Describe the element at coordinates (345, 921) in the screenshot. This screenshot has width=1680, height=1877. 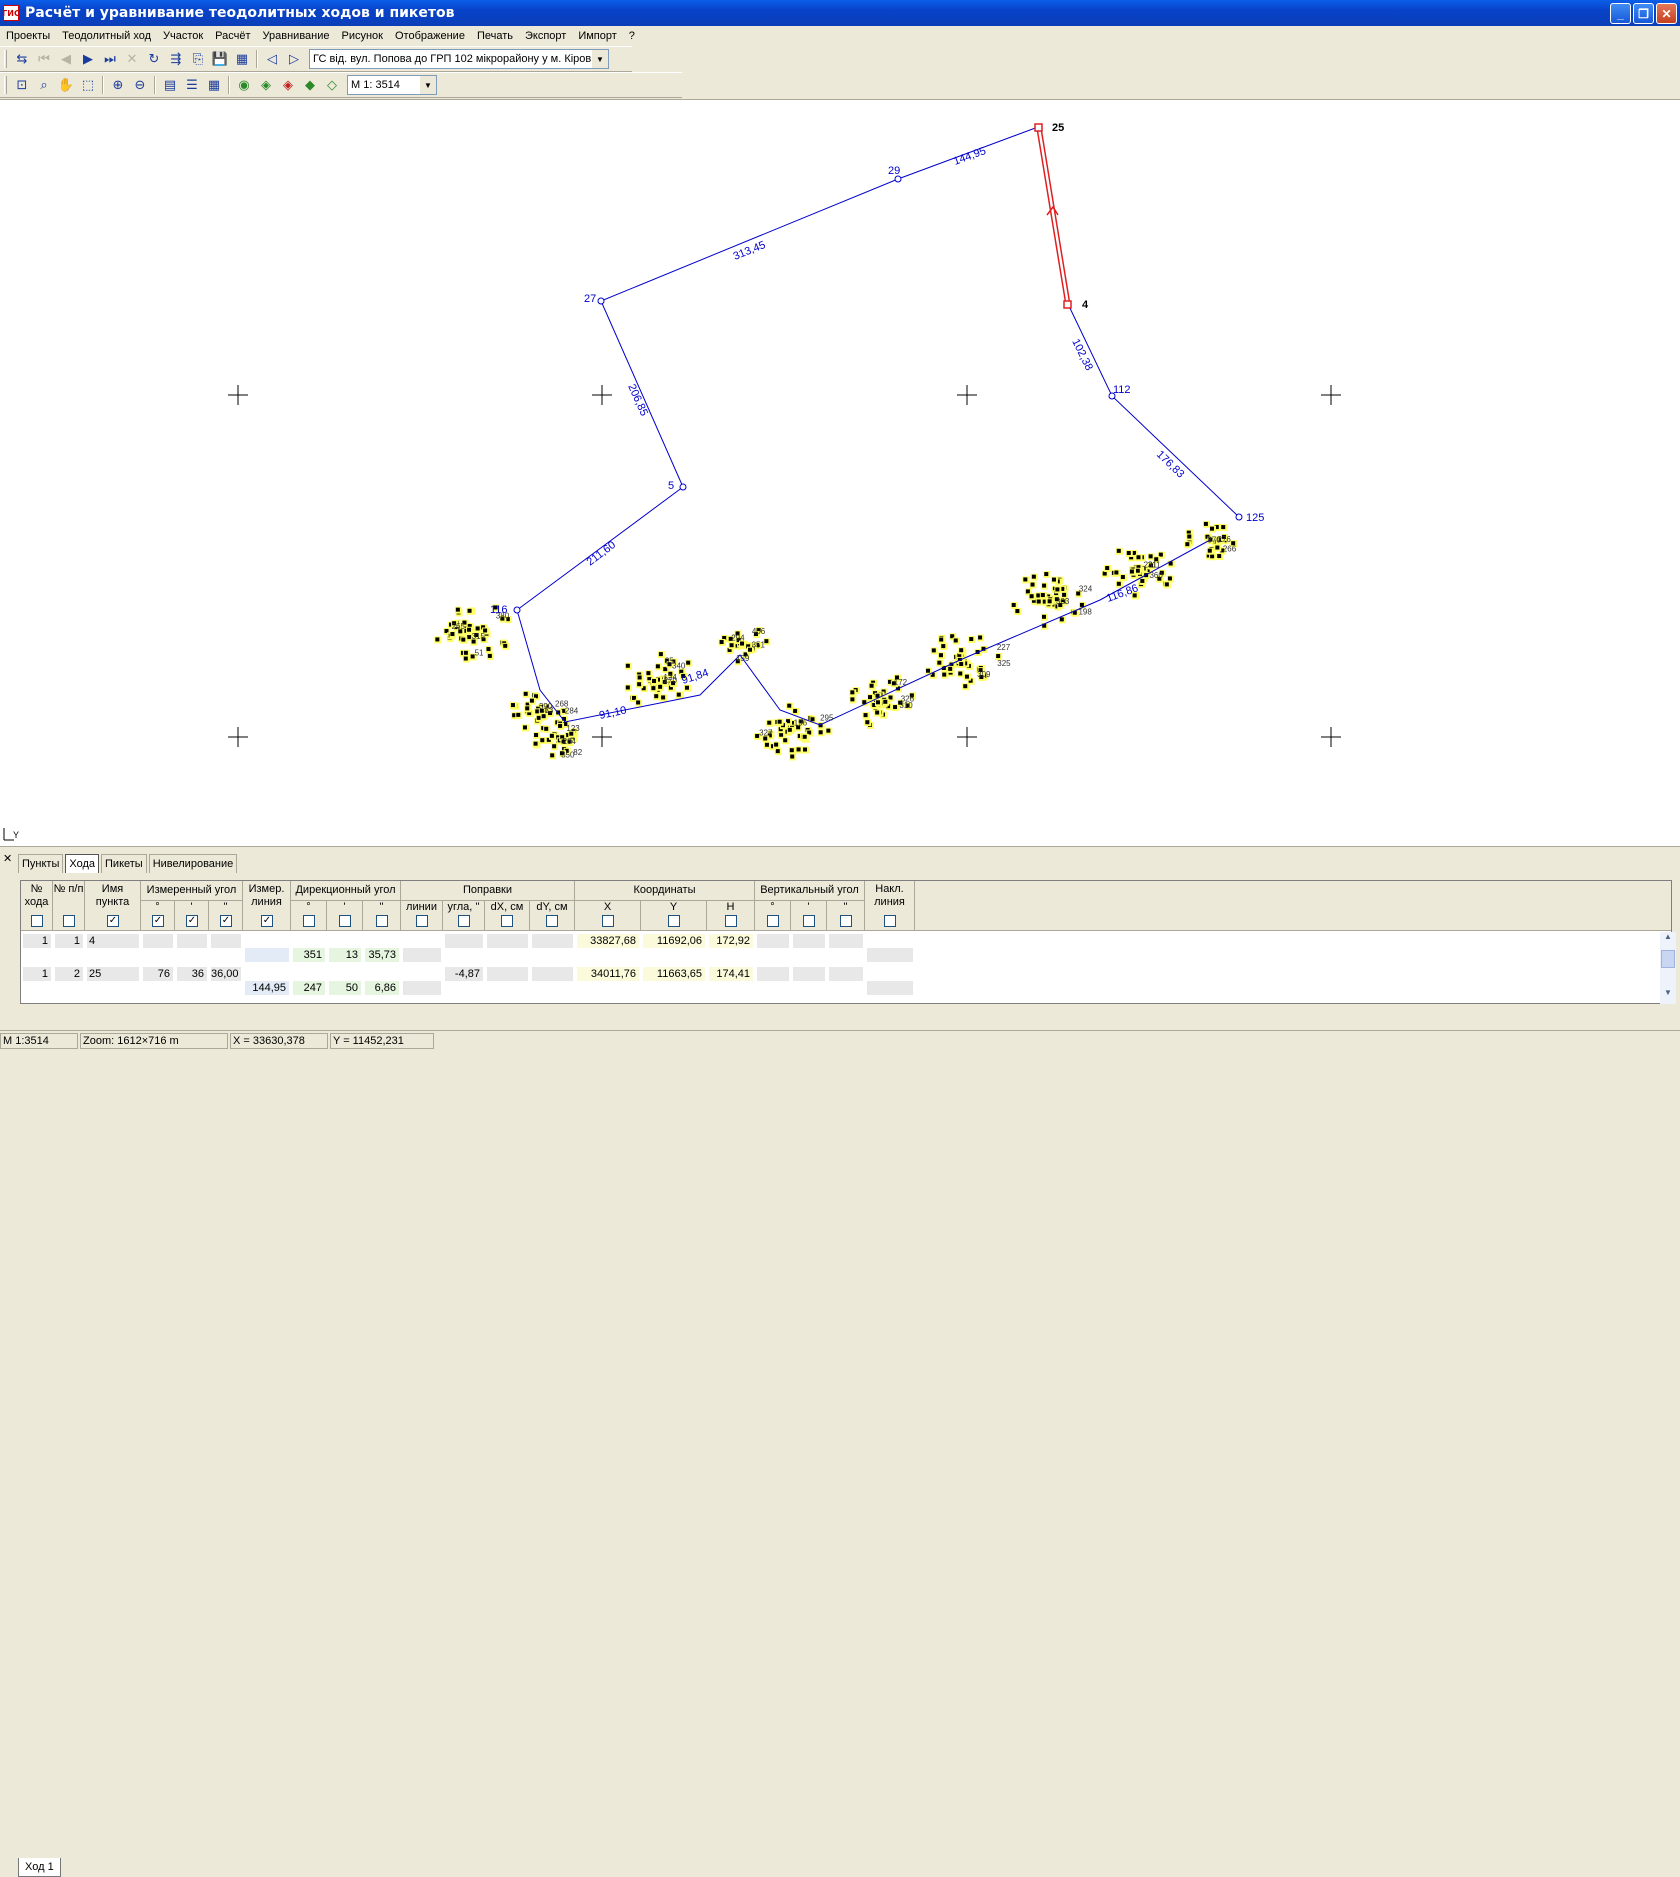
I see `col-checkbox-da-min` at that location.